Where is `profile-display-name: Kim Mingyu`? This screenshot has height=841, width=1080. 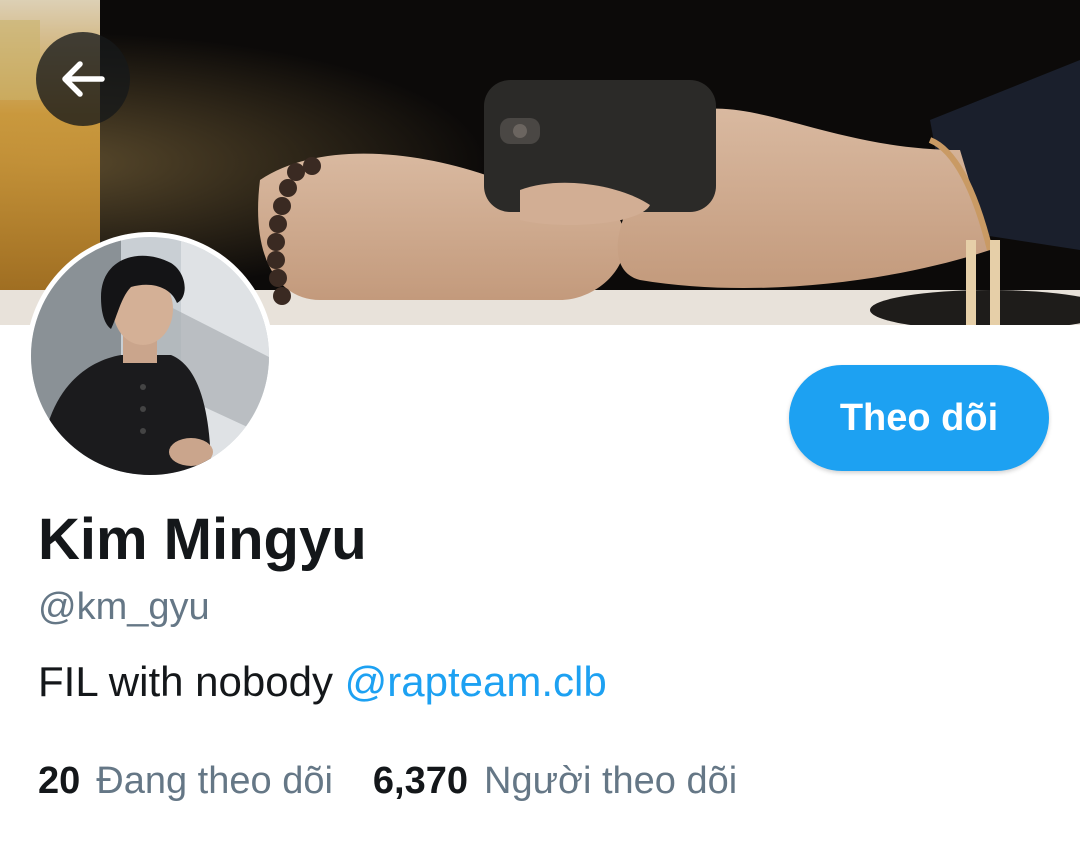
profile-display-name: Kim Mingyu is located at coordinates (202, 539).